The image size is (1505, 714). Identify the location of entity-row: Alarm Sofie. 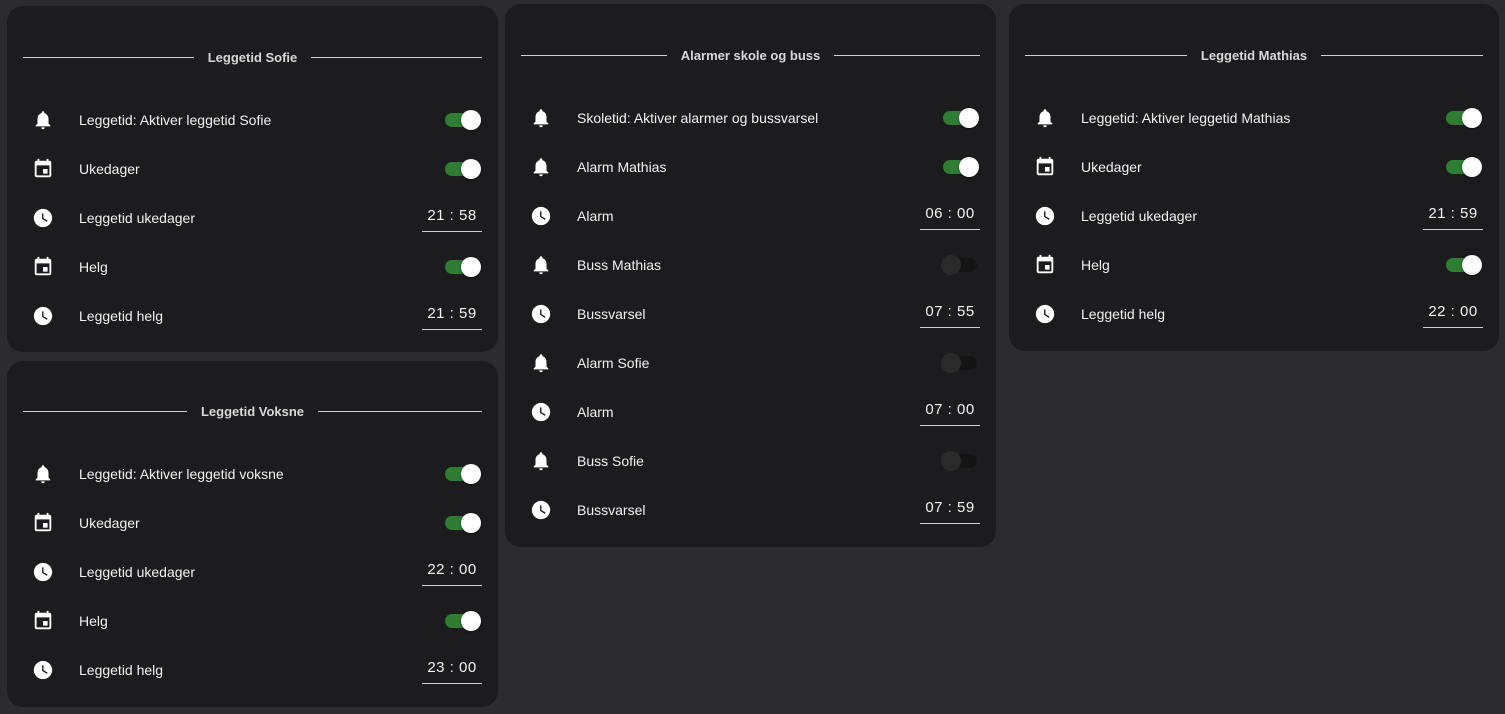
(750, 363).